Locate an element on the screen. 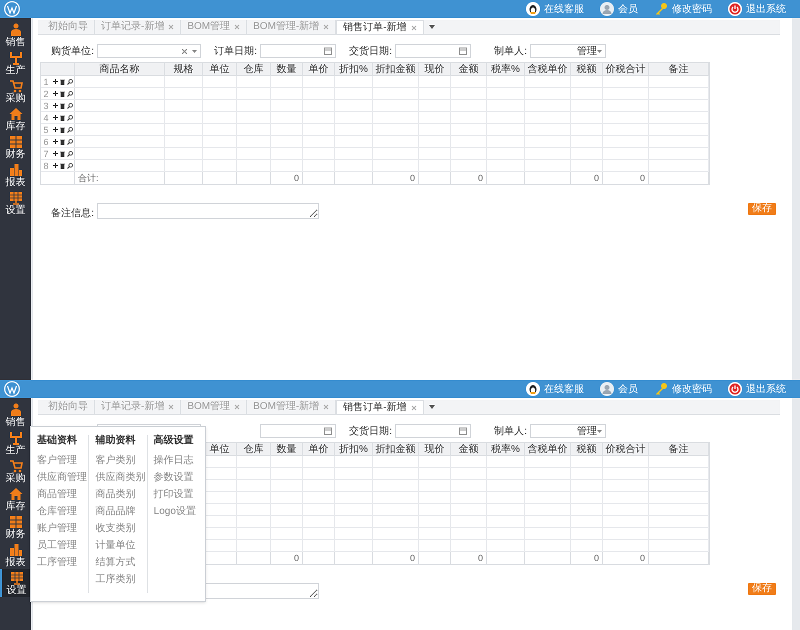  menu-item: Logo设置 is located at coordinates (179, 512).